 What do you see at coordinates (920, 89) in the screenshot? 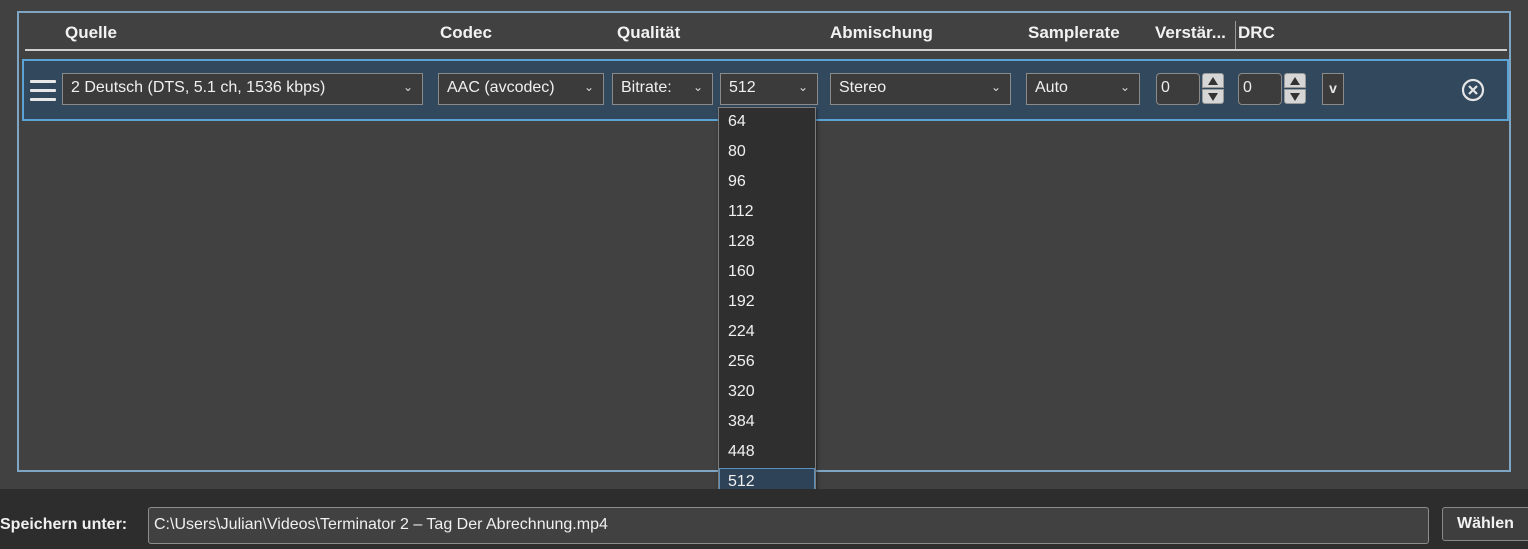
I see `mixdown-dropdown: Stereo ⌄` at bounding box center [920, 89].